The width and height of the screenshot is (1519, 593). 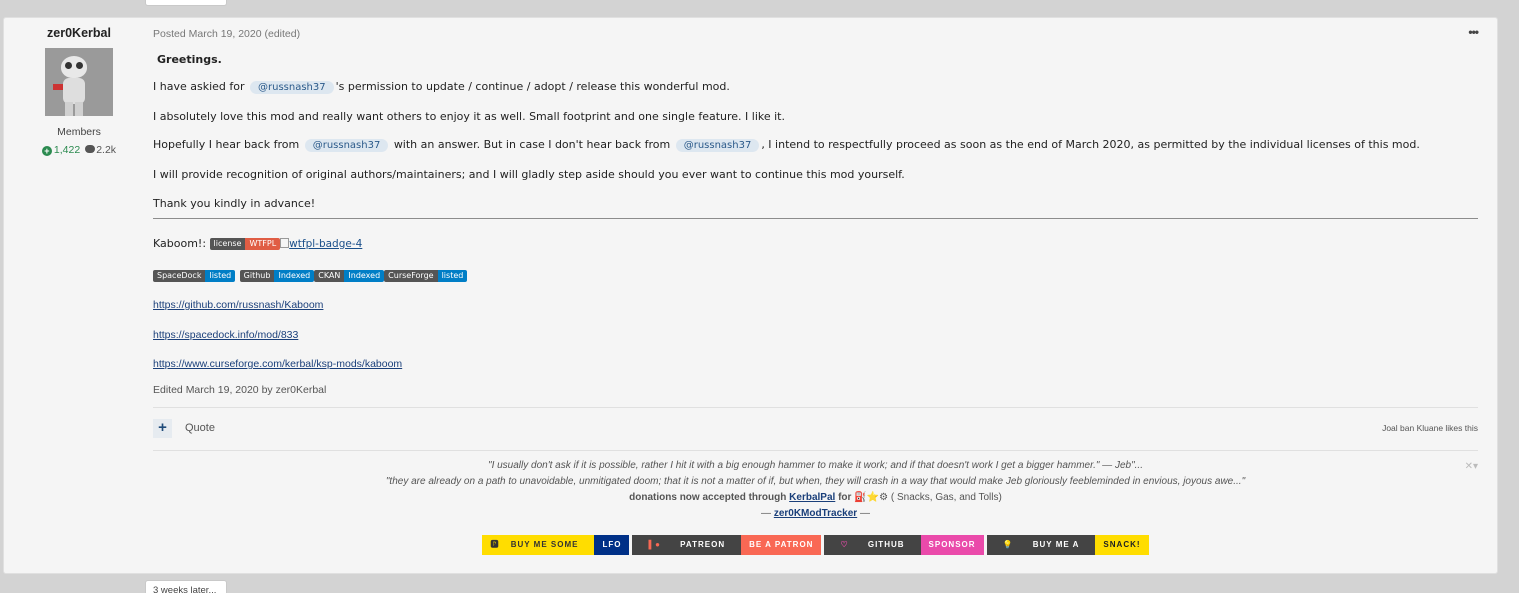 I want to click on ckan-badge: CKAN Indexed, so click(x=349, y=275).